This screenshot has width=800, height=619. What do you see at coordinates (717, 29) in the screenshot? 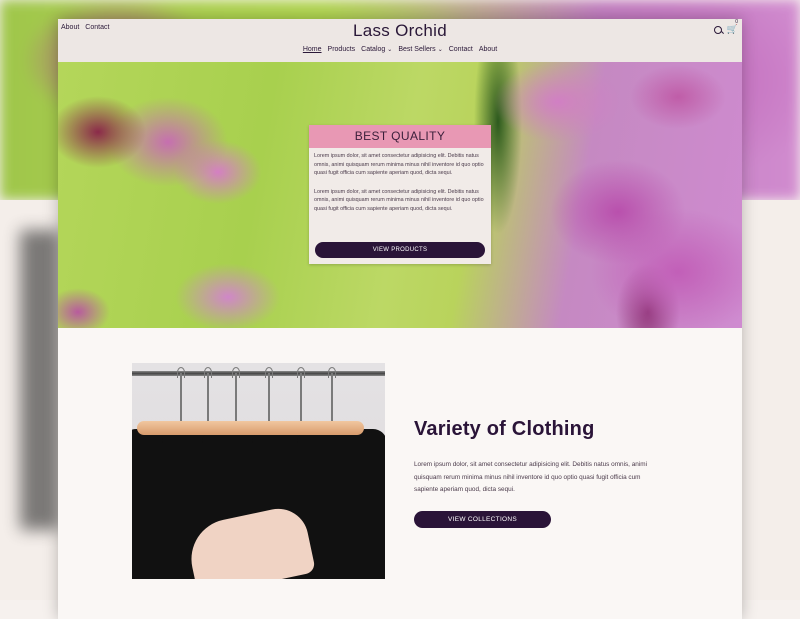
I see `search-icon` at bounding box center [717, 29].